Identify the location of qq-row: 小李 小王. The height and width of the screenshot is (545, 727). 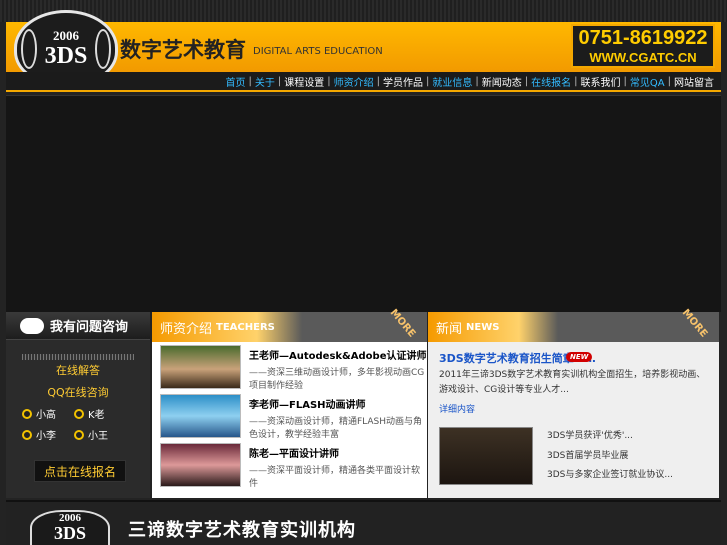
(78, 434).